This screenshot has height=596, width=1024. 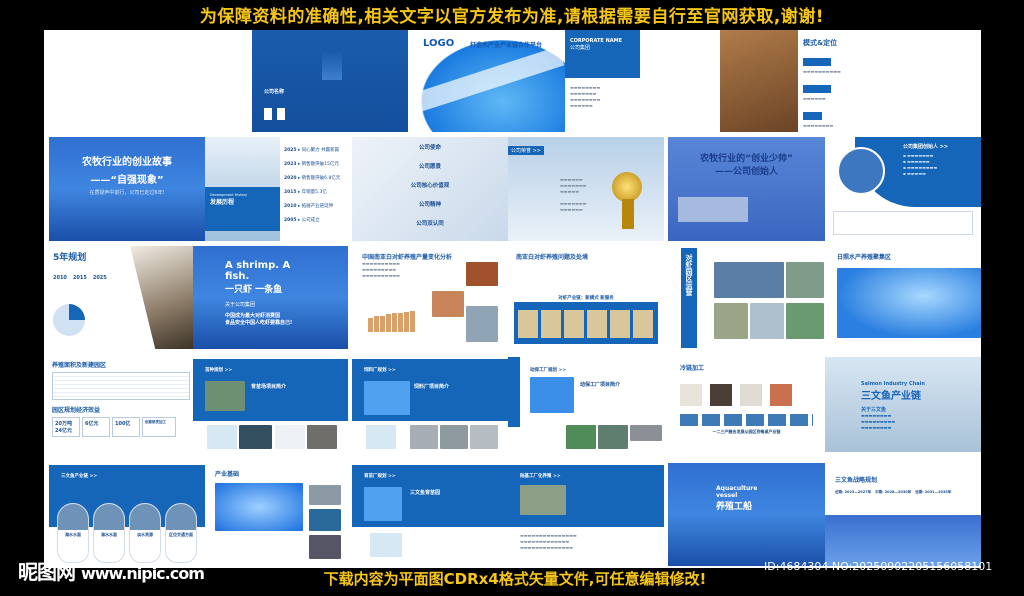 I want to click on company-values-page: 公司使命公司愿景公司核心价值观 公司精神公司双认同, so click(x=430, y=189).